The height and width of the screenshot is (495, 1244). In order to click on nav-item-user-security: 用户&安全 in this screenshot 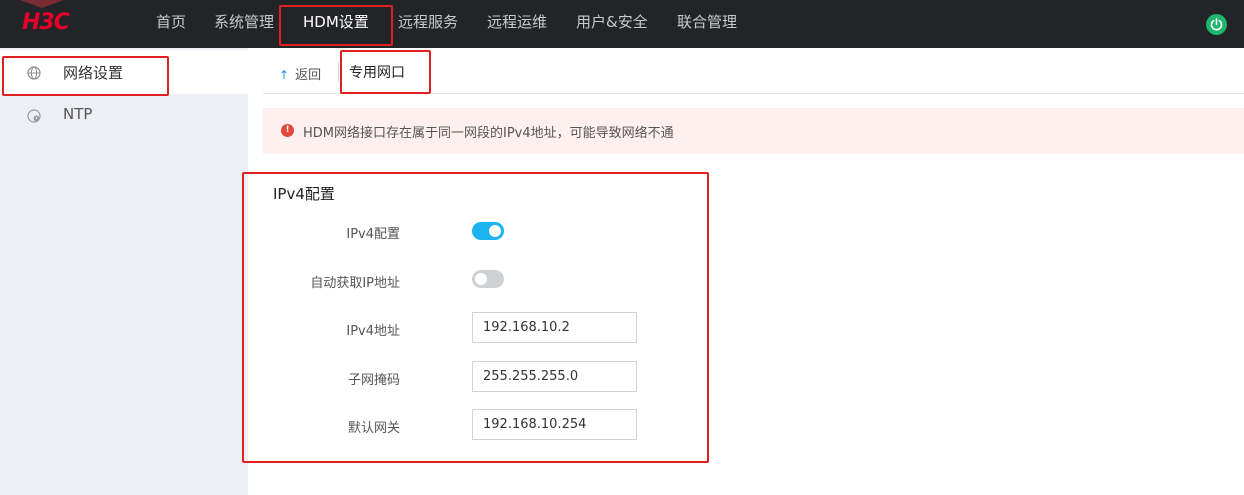, I will do `click(612, 24)`.